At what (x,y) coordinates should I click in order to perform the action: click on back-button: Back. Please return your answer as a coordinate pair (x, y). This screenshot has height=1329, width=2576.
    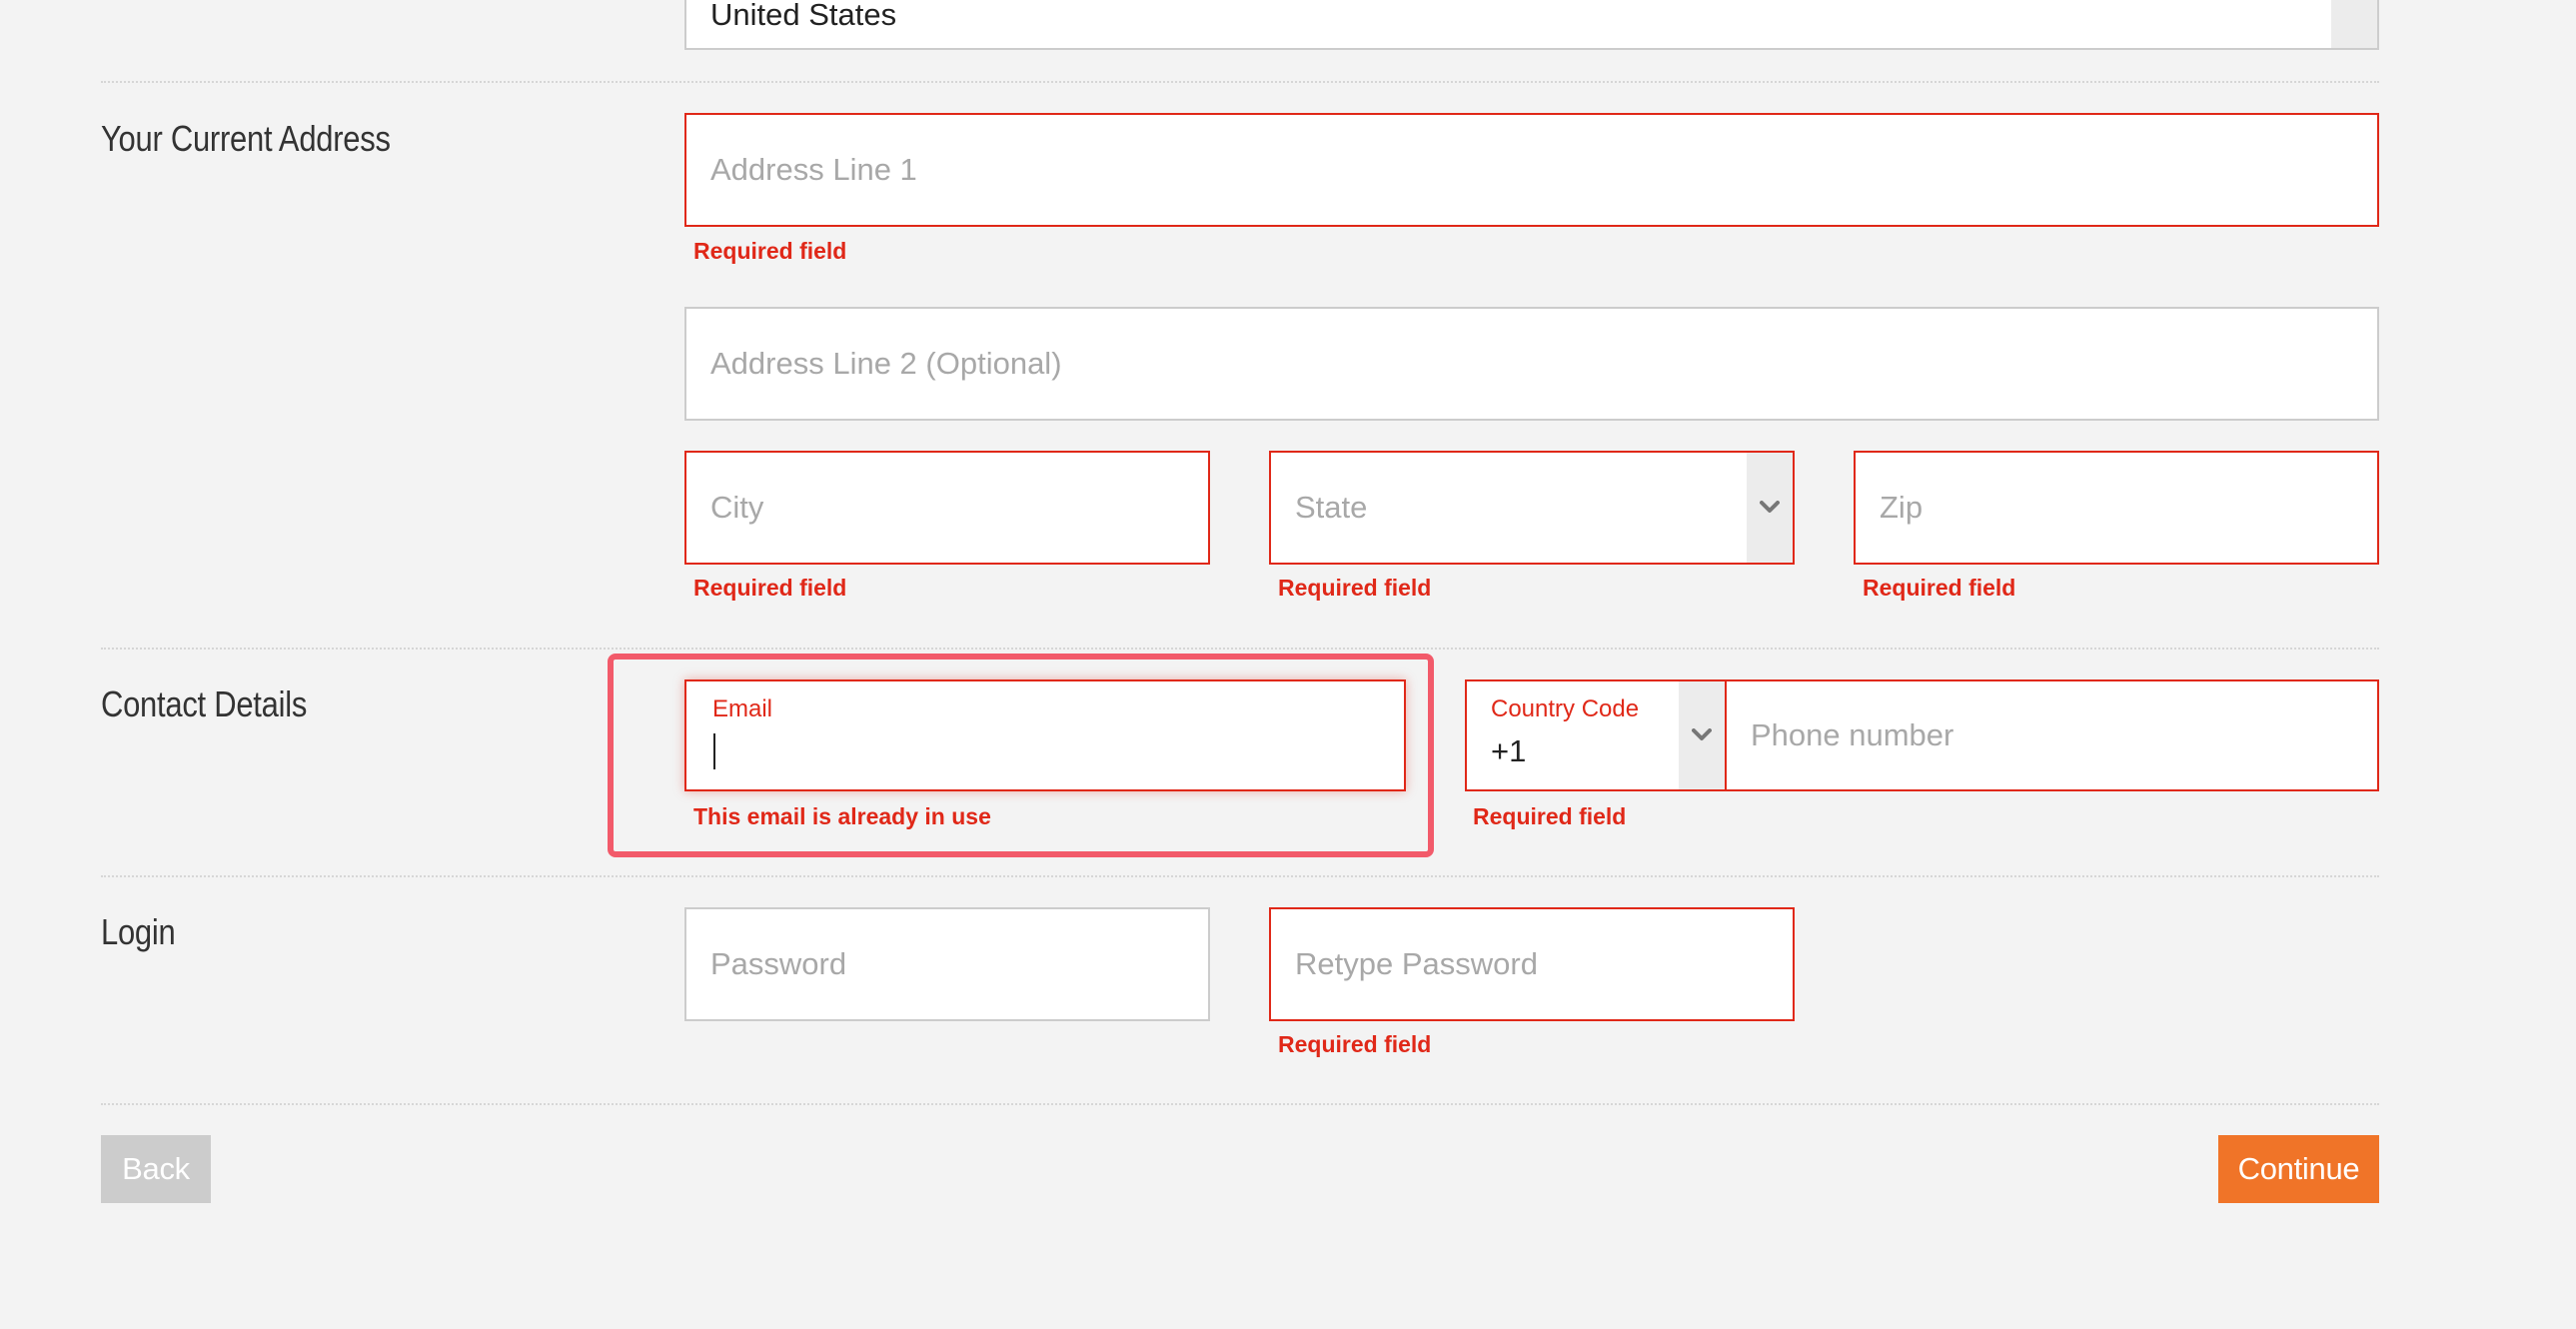
    Looking at the image, I should click on (156, 1169).